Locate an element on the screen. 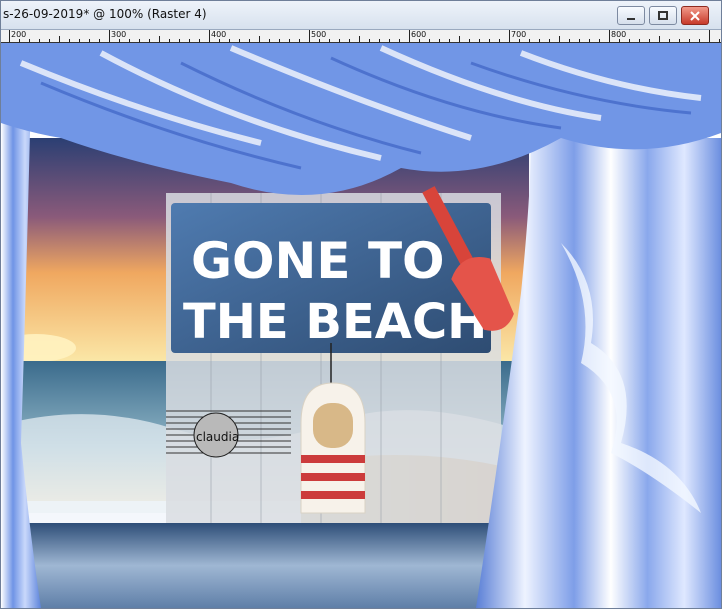  ruler-label: 700 is located at coordinates (519, 34).